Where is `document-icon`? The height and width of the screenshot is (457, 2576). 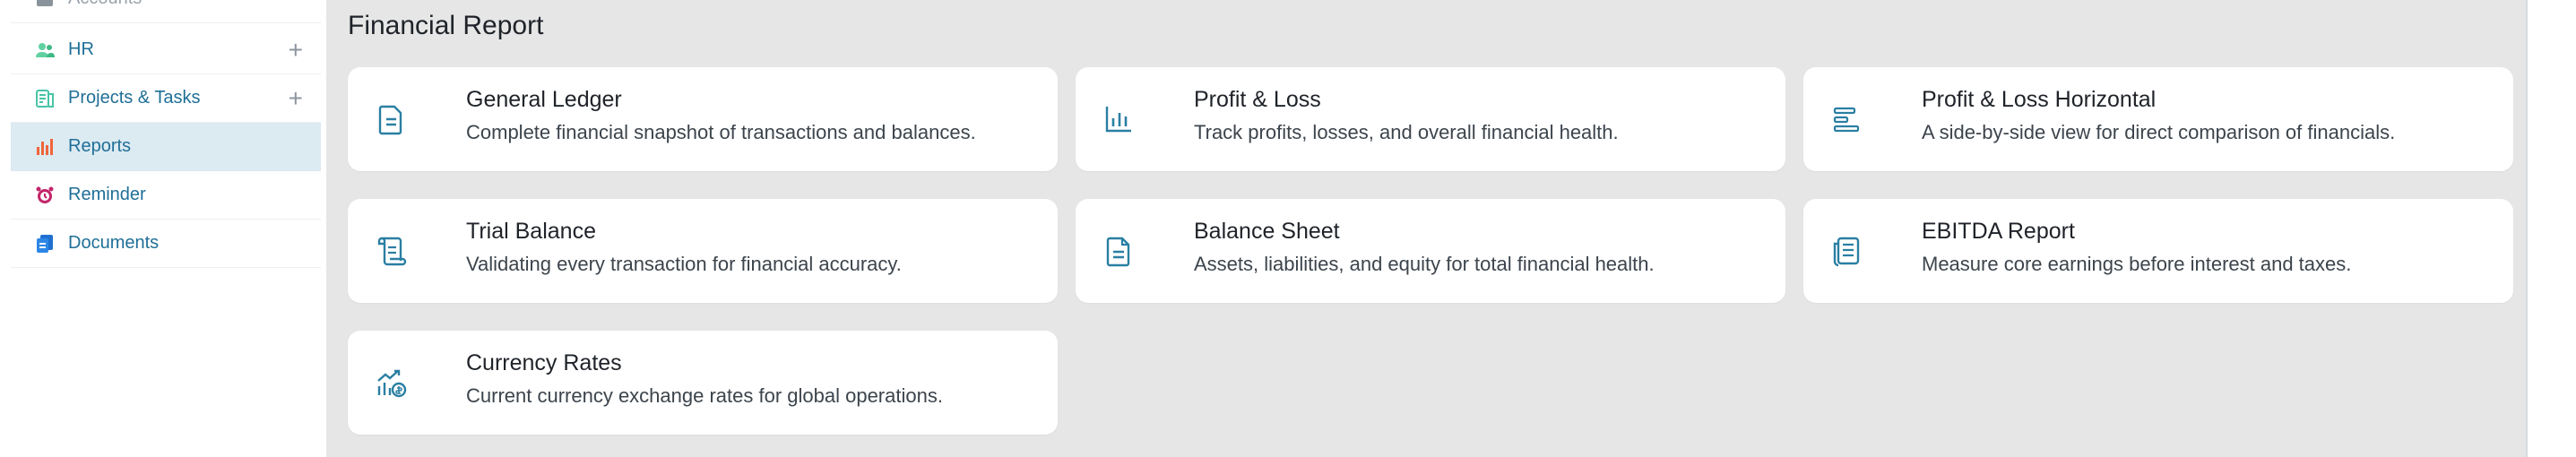
document-icon is located at coordinates (390, 120).